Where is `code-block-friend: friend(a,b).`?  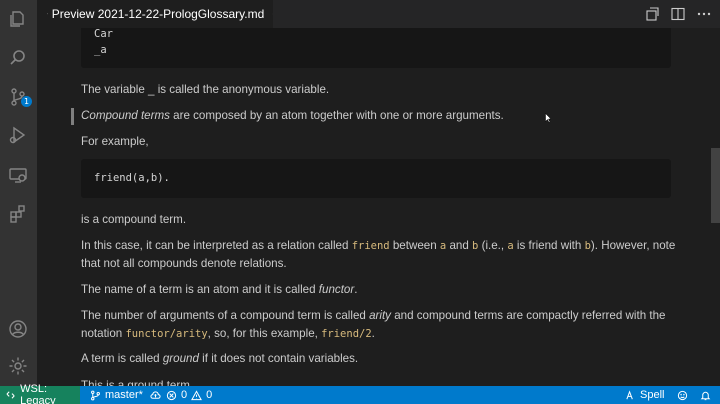
code-block-friend: friend(a,b). is located at coordinates (376, 178).